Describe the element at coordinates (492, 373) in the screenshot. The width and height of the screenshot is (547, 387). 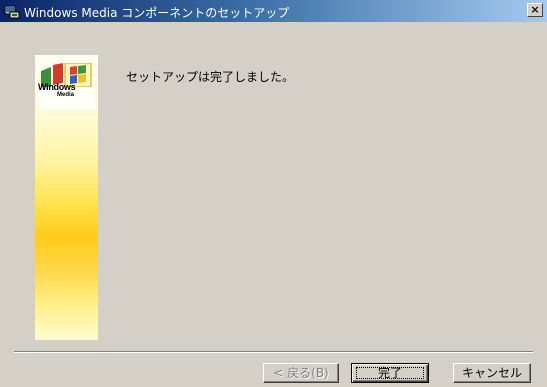
I see `cancel-button: キャンセル` at that location.